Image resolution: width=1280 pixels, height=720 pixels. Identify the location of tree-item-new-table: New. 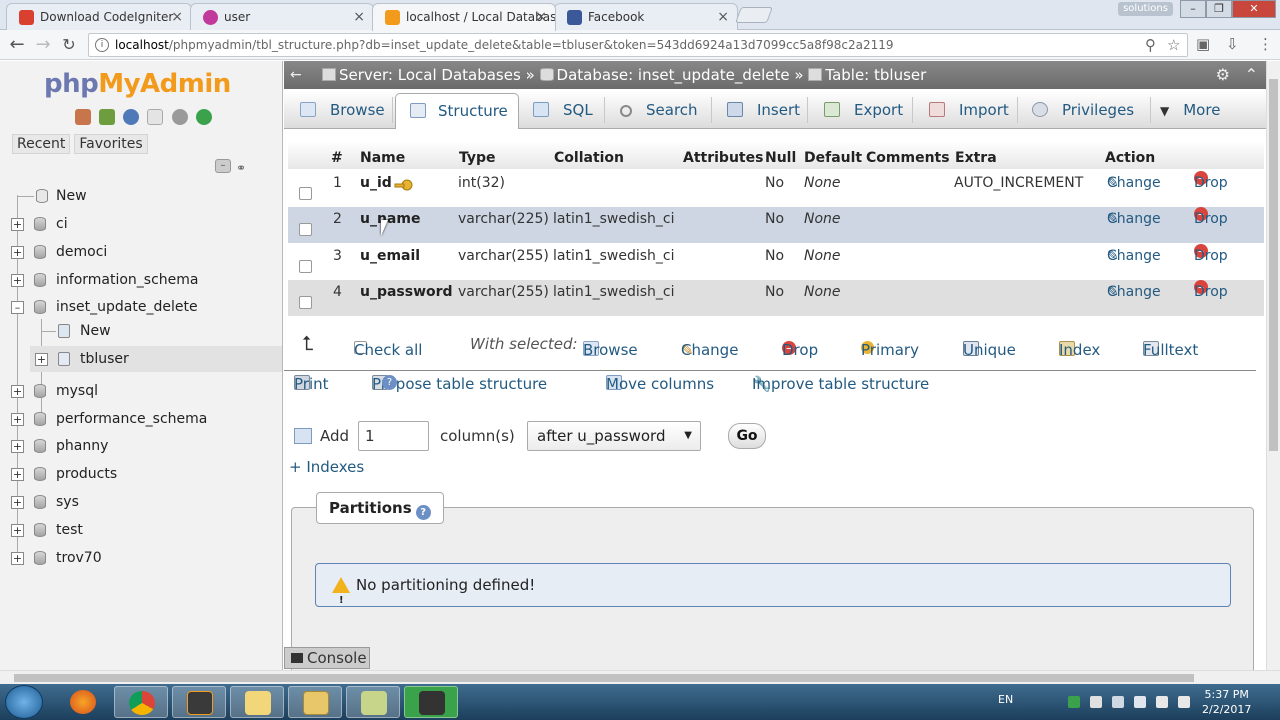
(141, 331).